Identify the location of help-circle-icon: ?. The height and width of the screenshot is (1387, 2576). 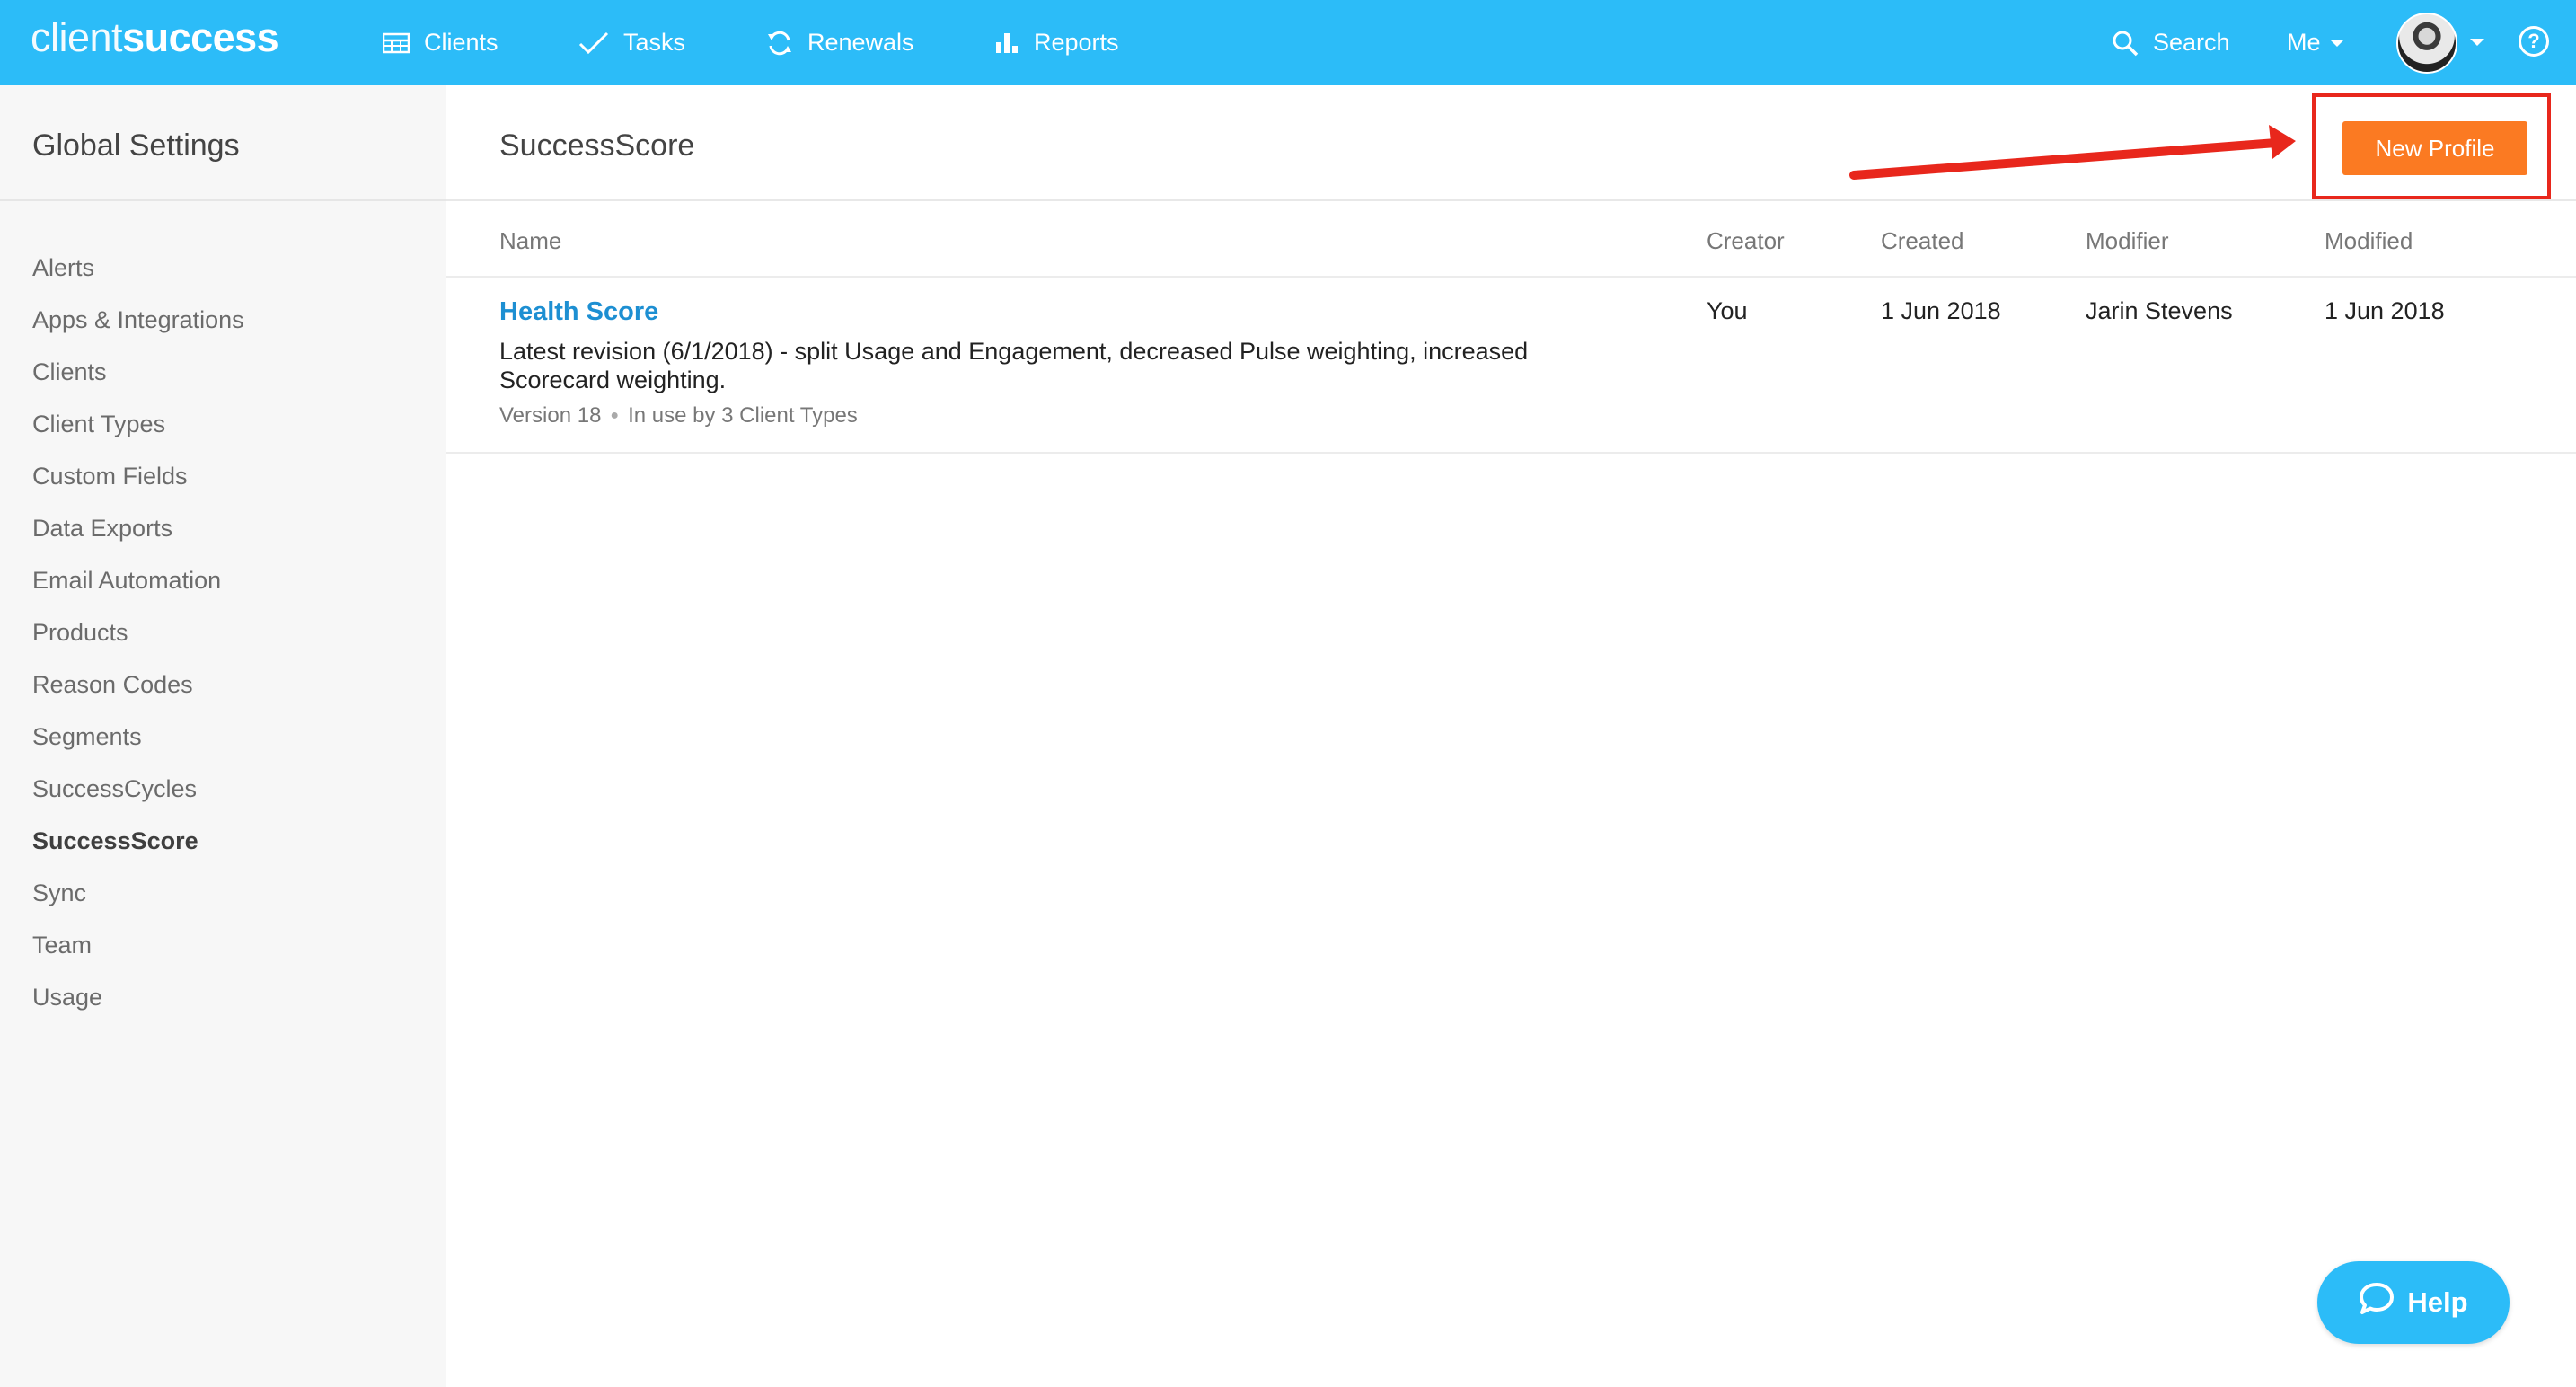
(2534, 41).